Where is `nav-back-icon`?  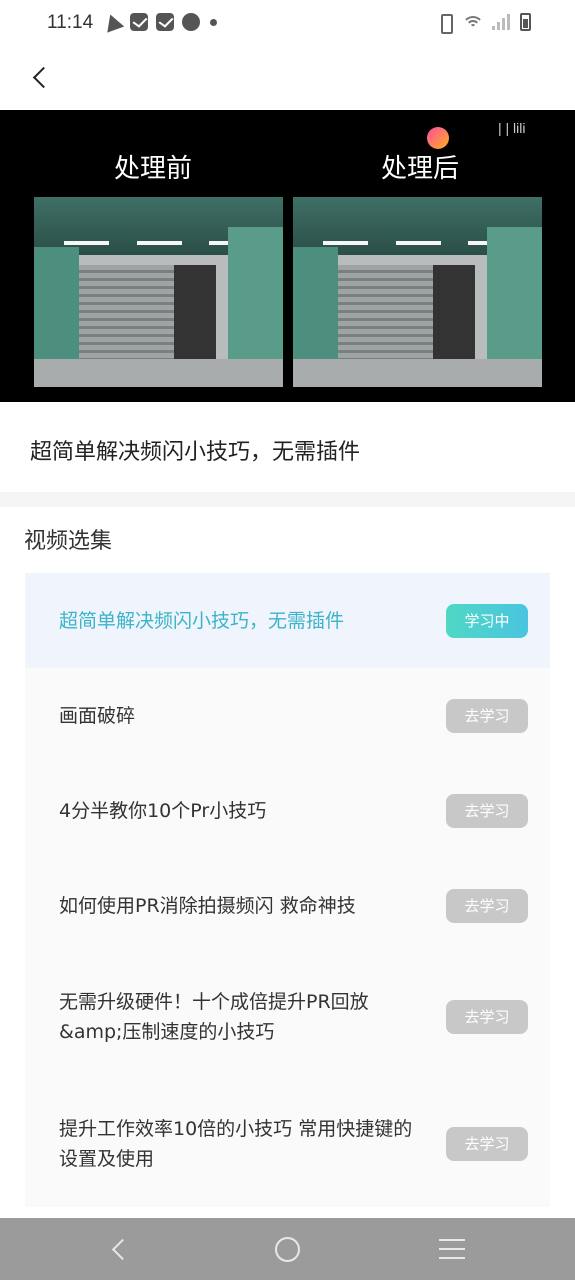 nav-back-icon is located at coordinates (120, 1249).